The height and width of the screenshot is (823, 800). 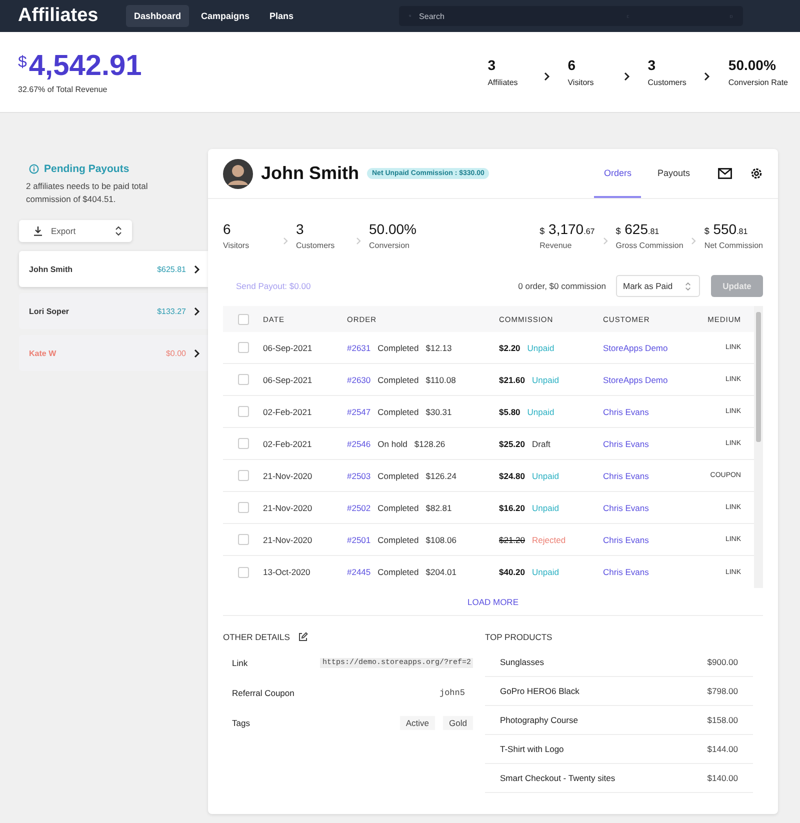 What do you see at coordinates (726, 229) in the screenshot?
I see `money-value: $ 550.81` at bounding box center [726, 229].